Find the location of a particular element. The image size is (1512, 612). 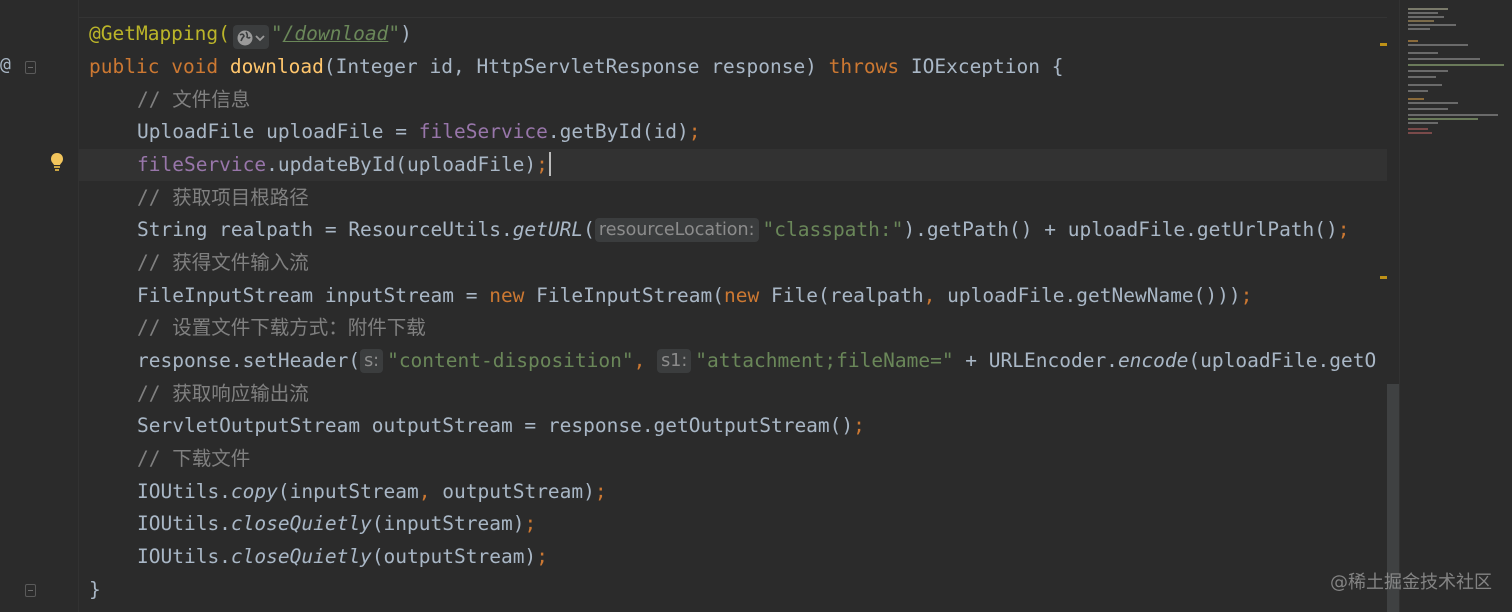

parameter-hint: s1: is located at coordinates (674, 361).